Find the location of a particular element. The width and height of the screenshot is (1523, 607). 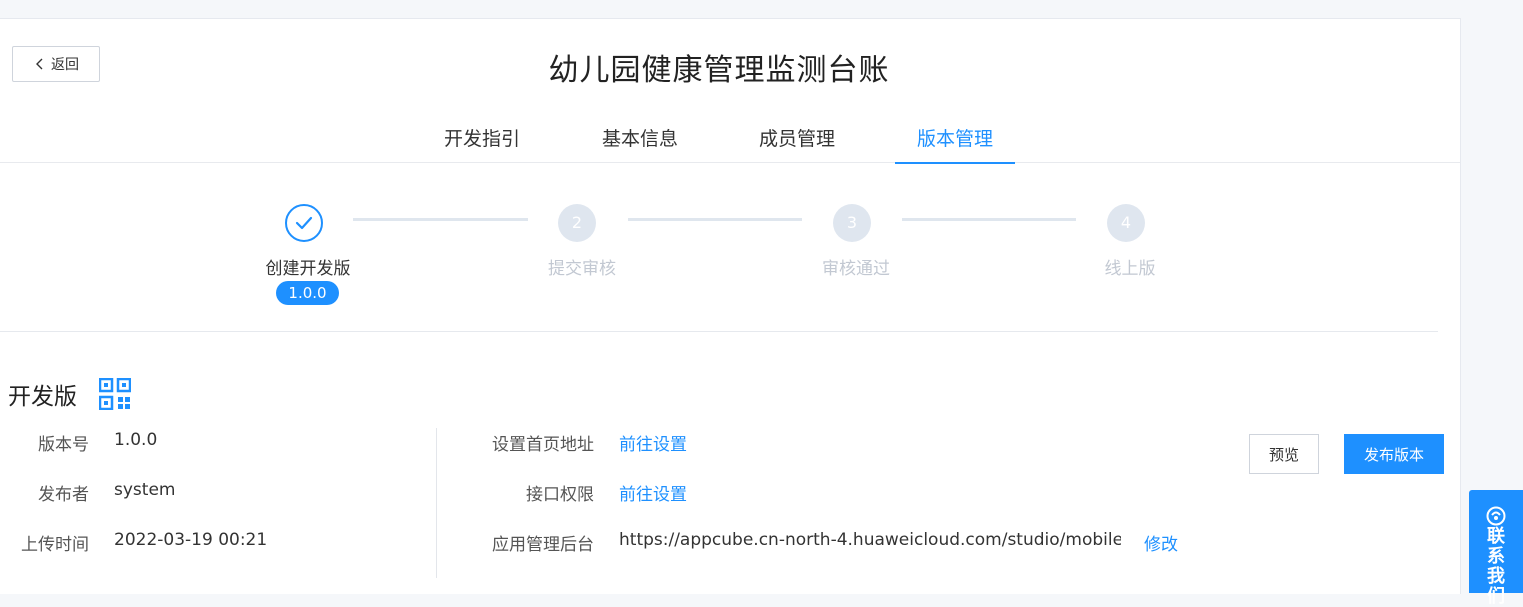

qr-code-icon is located at coordinates (115, 394).